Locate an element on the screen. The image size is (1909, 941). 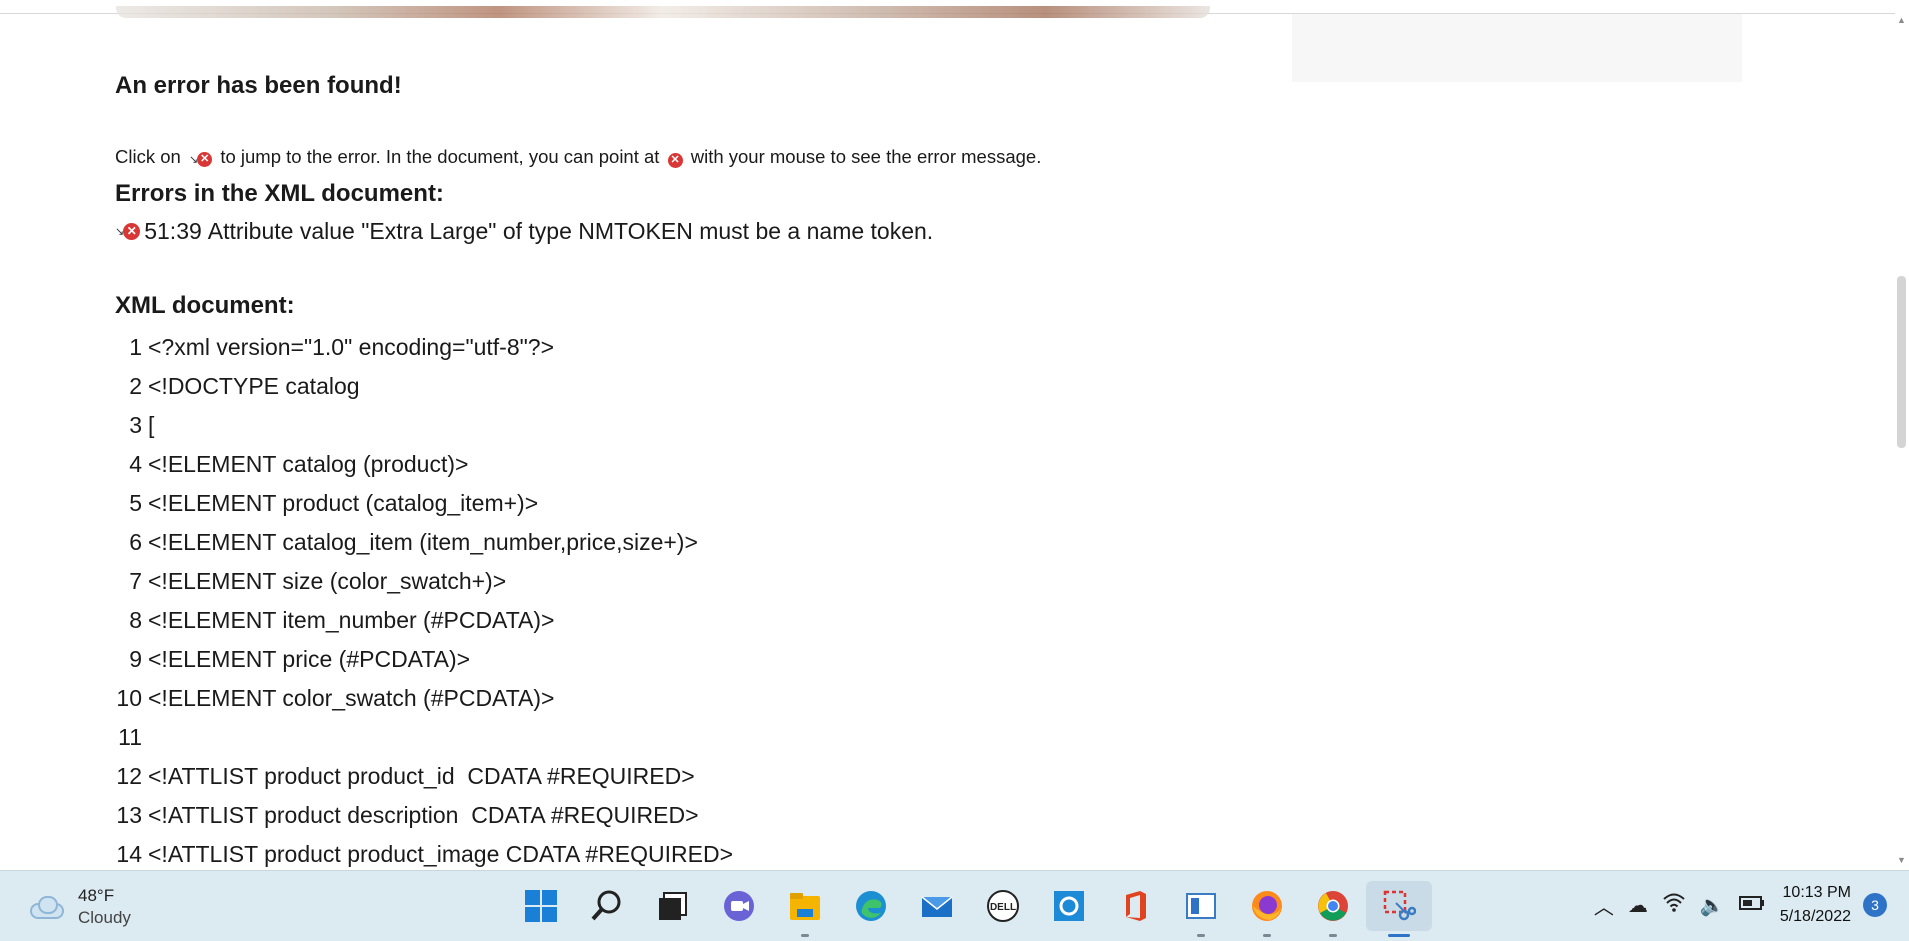
show-hidden-icons-chevron-icon: ︿ is located at coordinates (1604, 905).